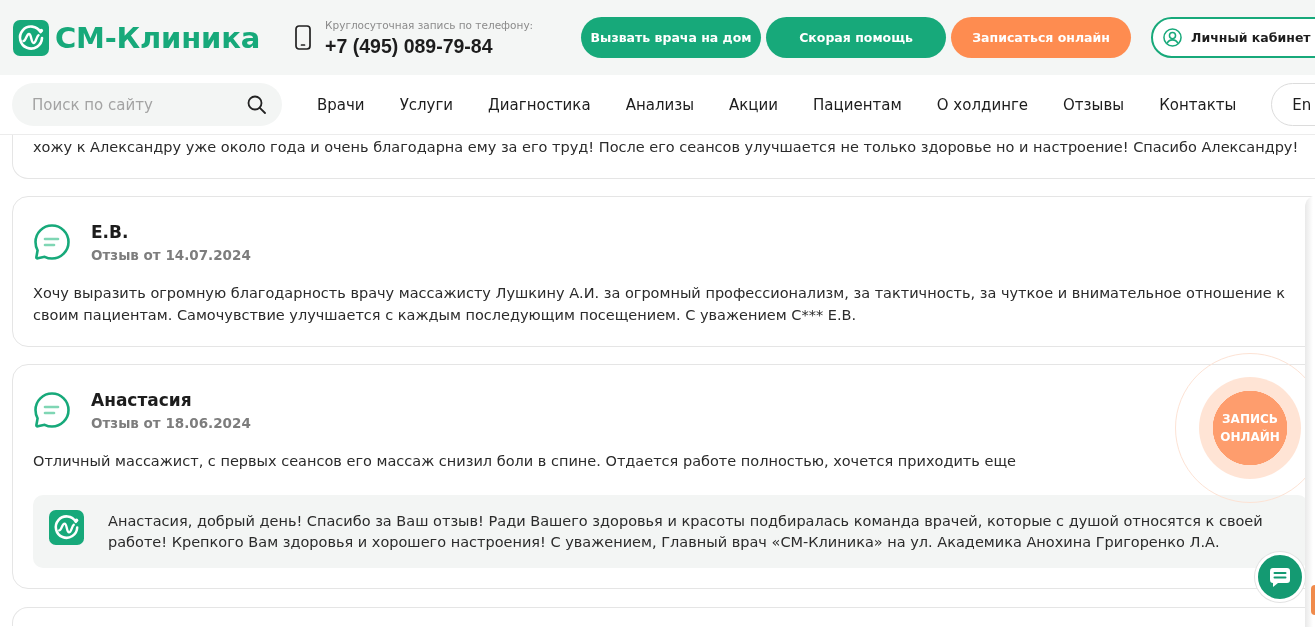  I want to click on nav-link: Контакты, so click(1198, 104).